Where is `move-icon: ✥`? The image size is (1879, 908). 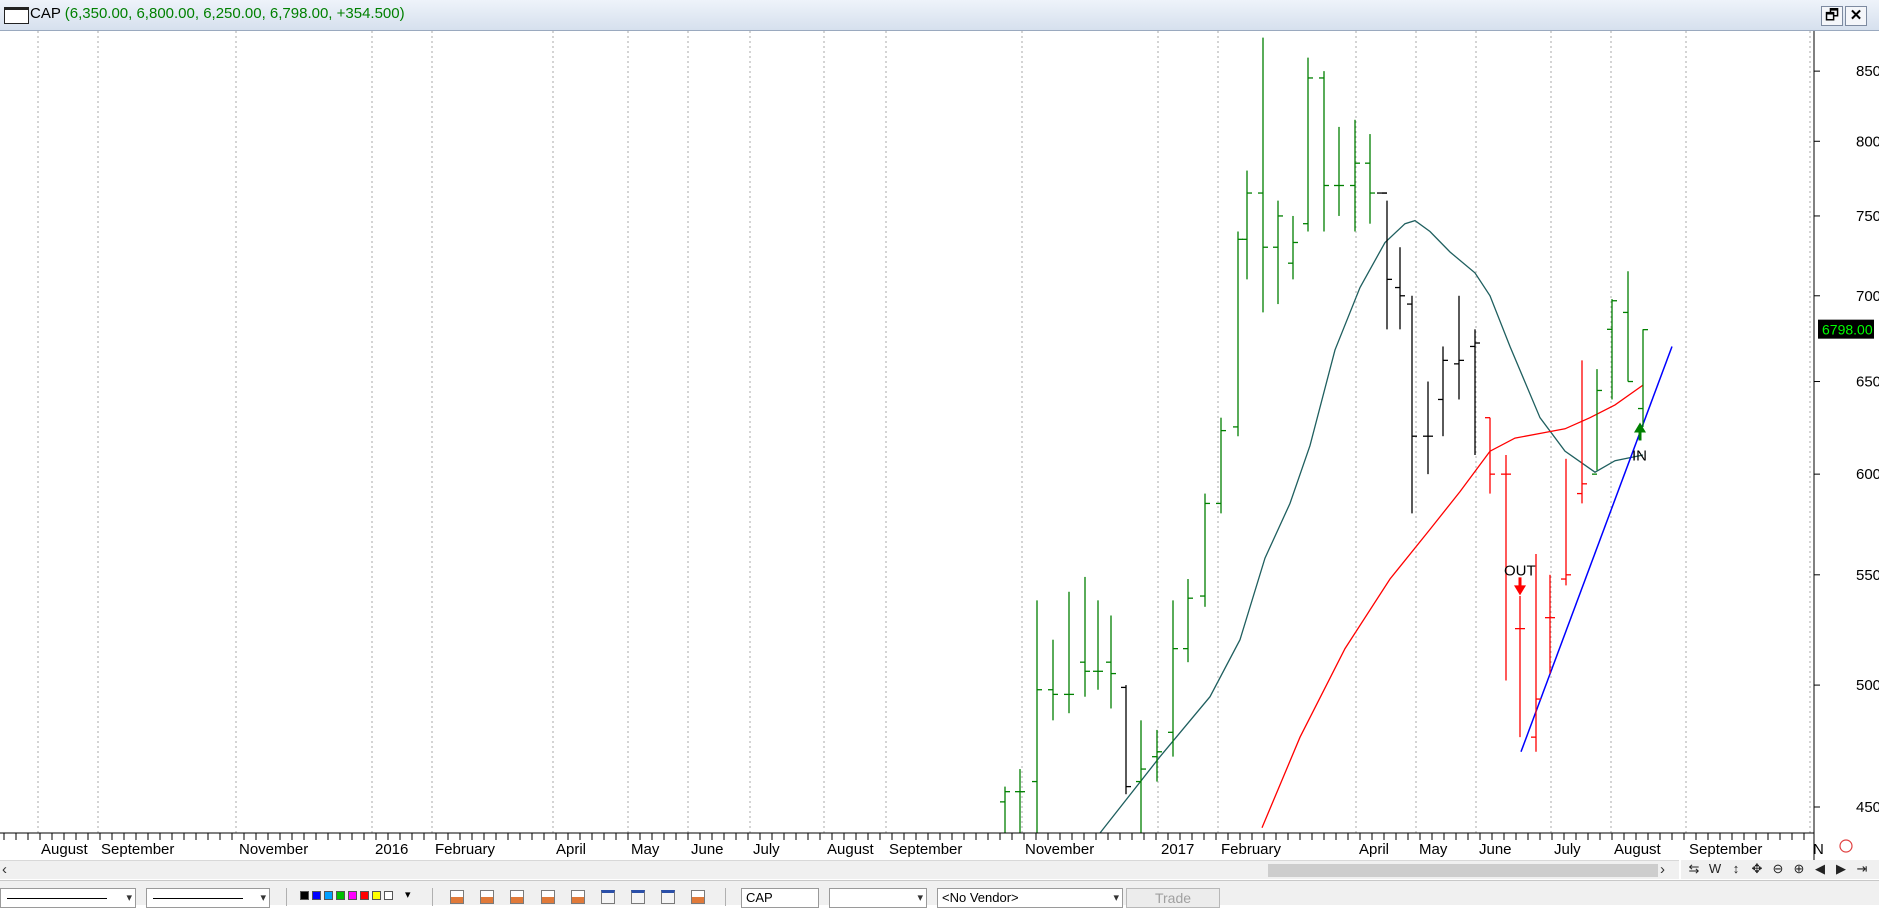
move-icon: ✥ is located at coordinates (1757, 869).